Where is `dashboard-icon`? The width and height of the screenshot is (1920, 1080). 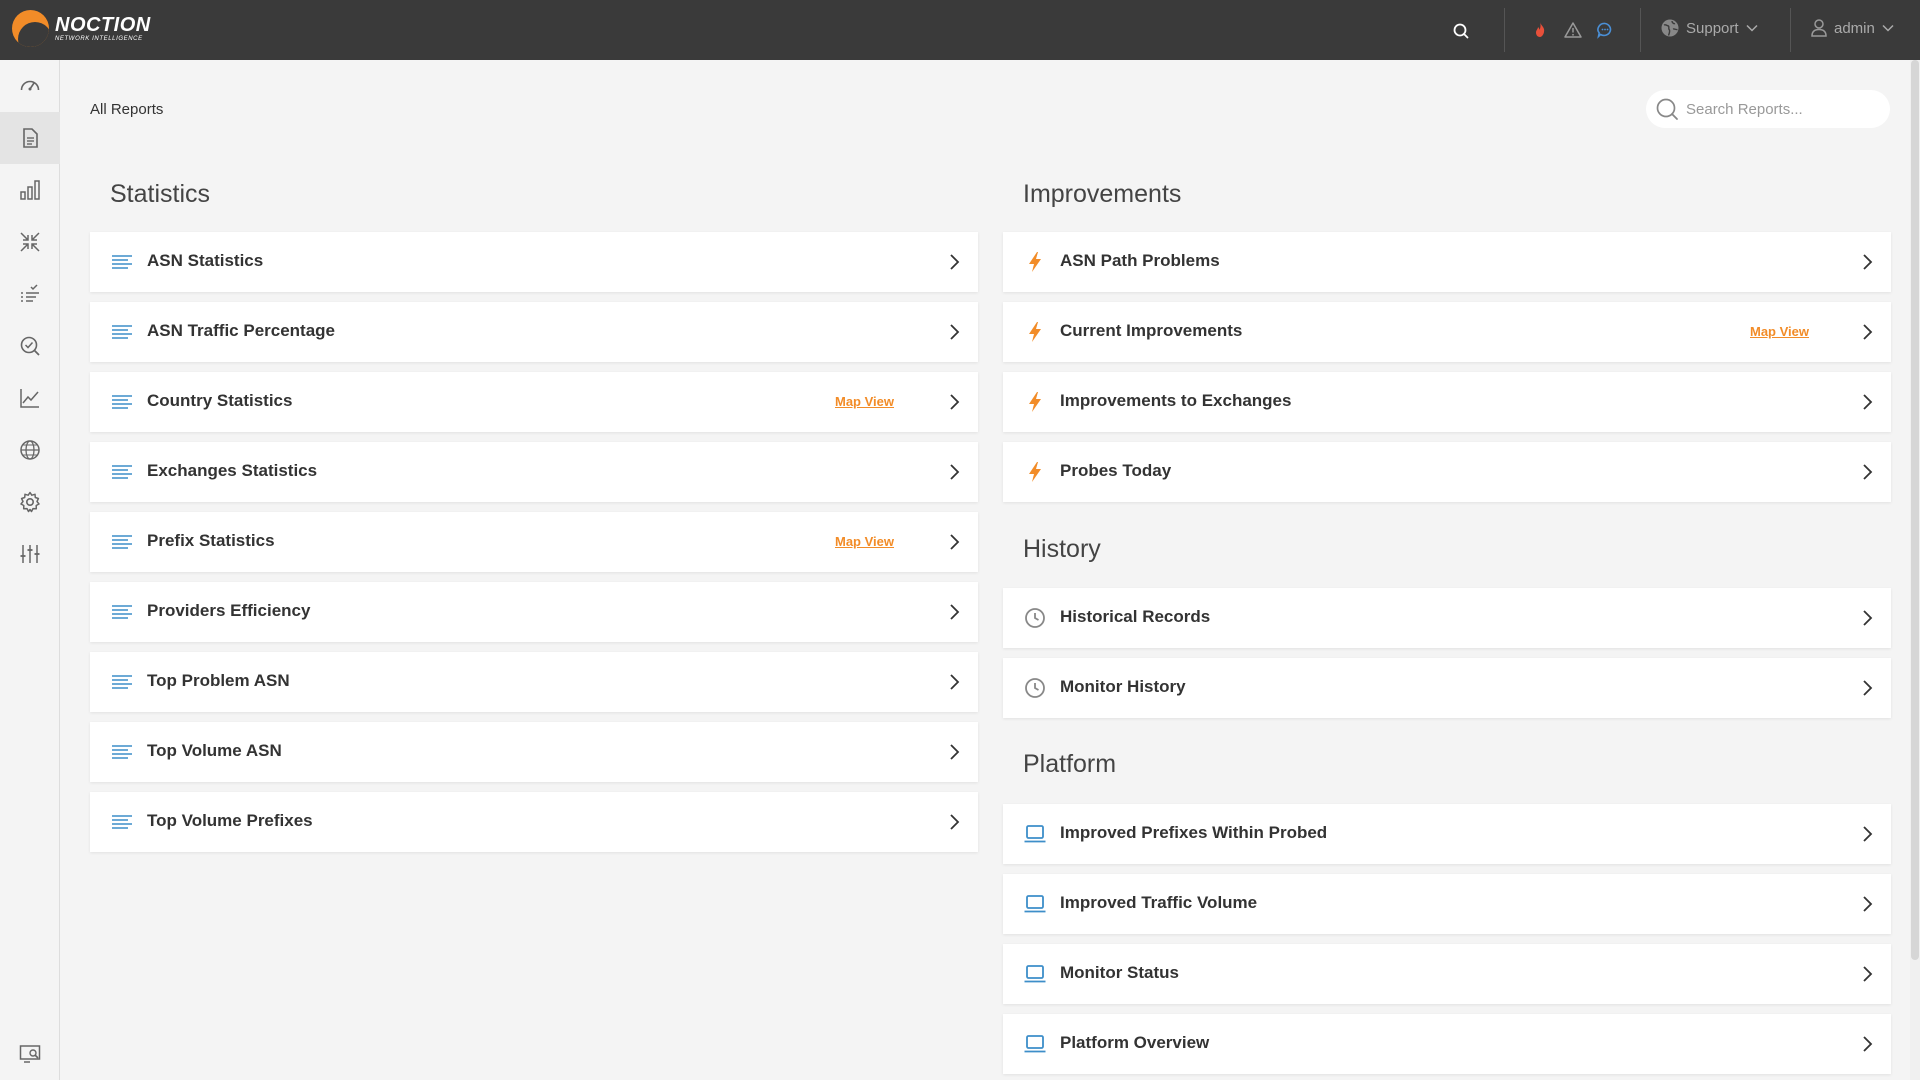
dashboard-icon is located at coordinates (30, 85).